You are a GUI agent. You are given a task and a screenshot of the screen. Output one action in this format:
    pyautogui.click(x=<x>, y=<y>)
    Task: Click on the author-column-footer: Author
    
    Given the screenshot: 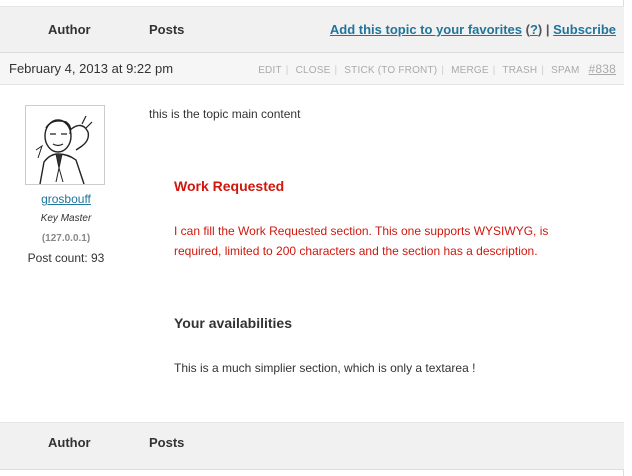 What is the action you would take?
    pyautogui.click(x=69, y=442)
    